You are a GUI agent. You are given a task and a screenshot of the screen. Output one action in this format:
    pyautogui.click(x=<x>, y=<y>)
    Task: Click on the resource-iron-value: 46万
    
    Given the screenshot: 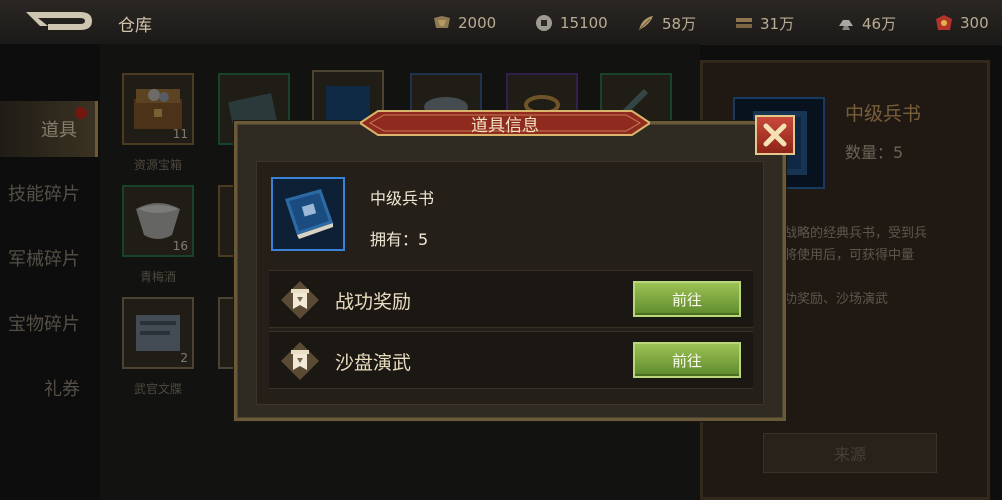 What is the action you would take?
    pyautogui.click(x=879, y=23)
    